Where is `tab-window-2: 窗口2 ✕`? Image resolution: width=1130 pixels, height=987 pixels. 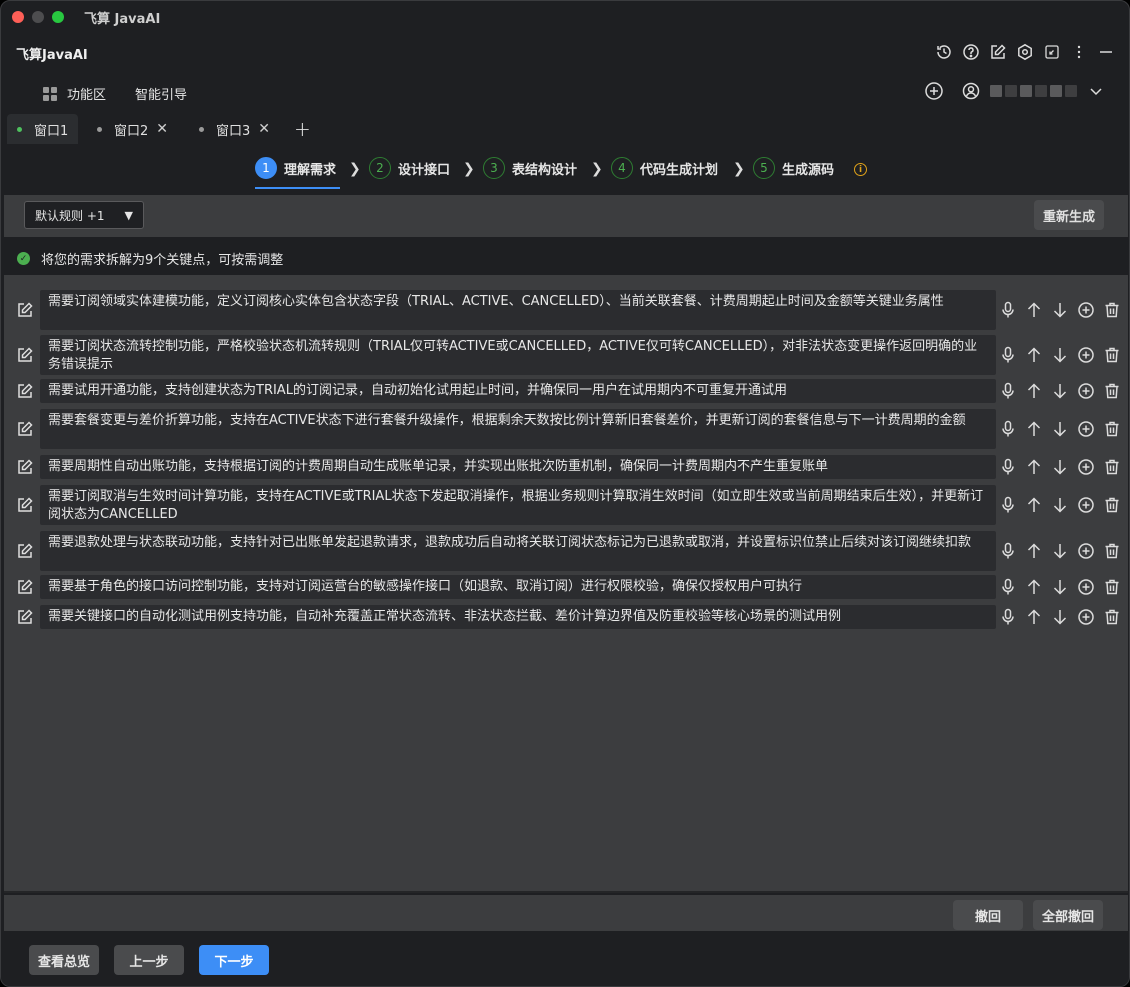
tab-window-2: 窗口2 ✕ is located at coordinates (132, 129).